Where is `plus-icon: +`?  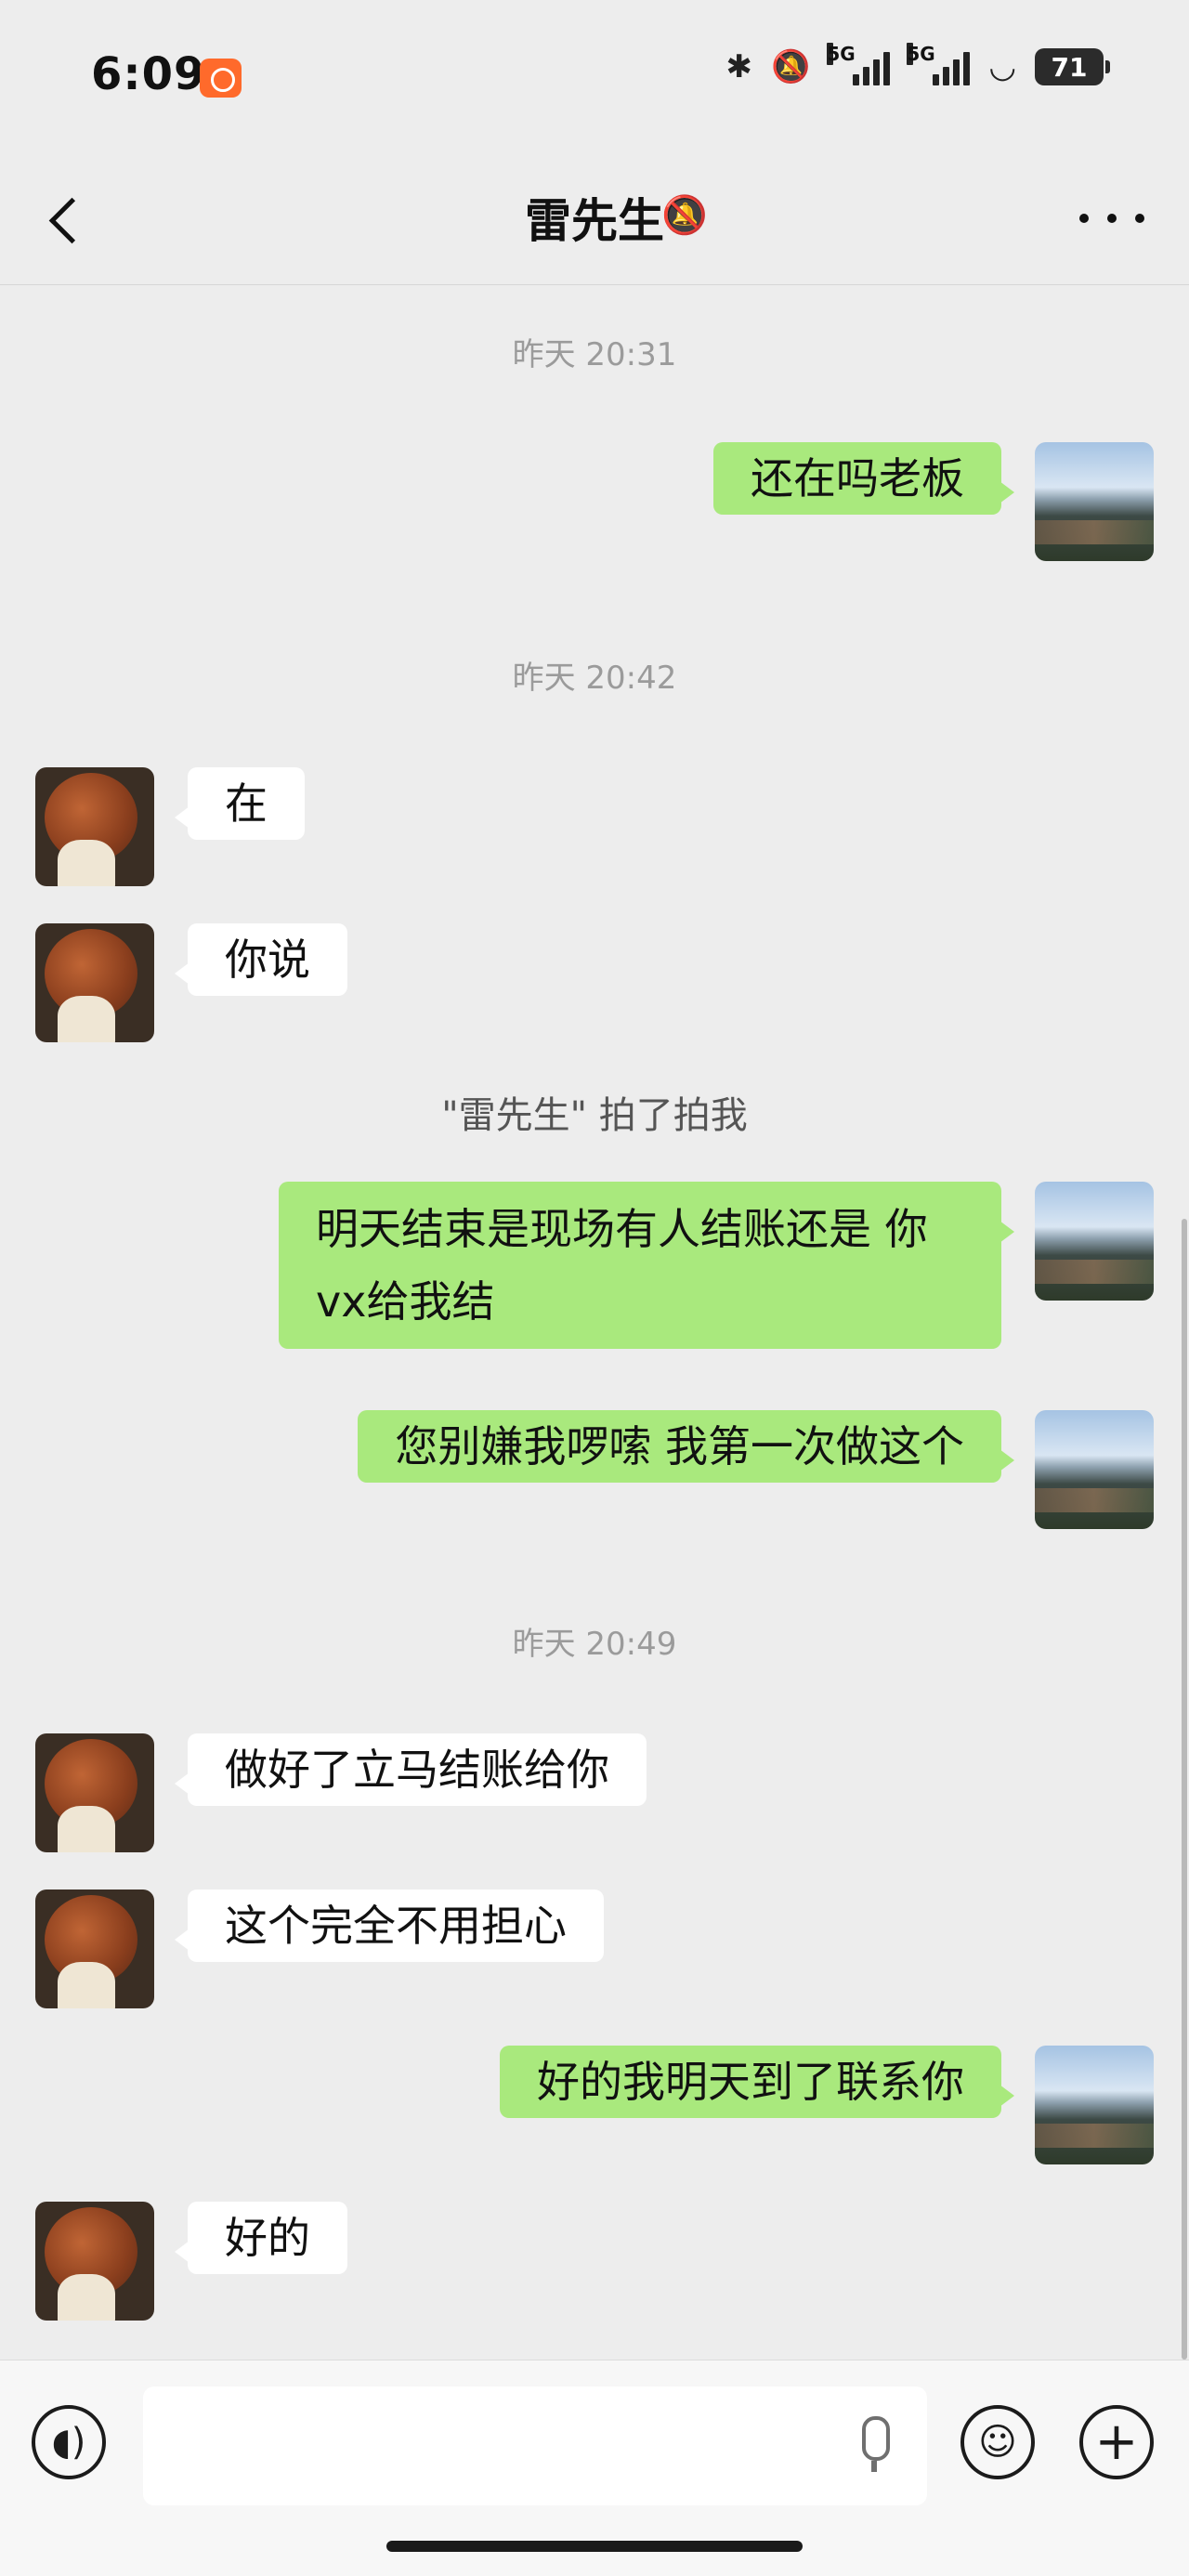
plus-icon: + is located at coordinates (1116, 2442).